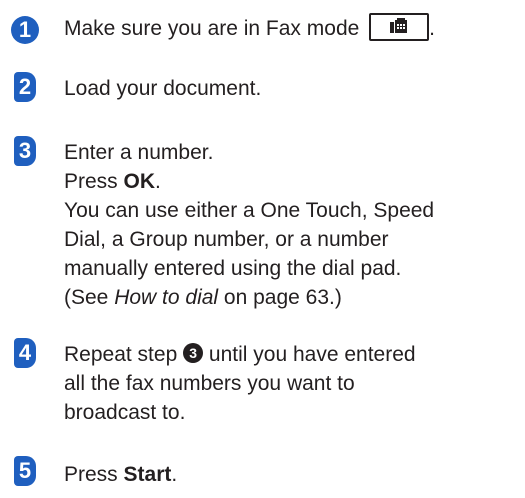  Describe the element at coordinates (25, 87) in the screenshot. I see `step-number-badge: 2` at that location.